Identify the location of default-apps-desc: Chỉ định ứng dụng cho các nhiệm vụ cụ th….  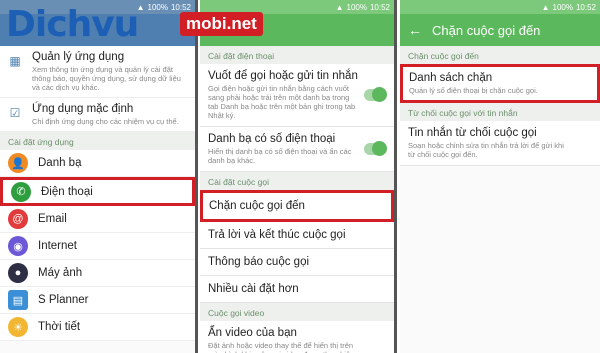
(105, 121).